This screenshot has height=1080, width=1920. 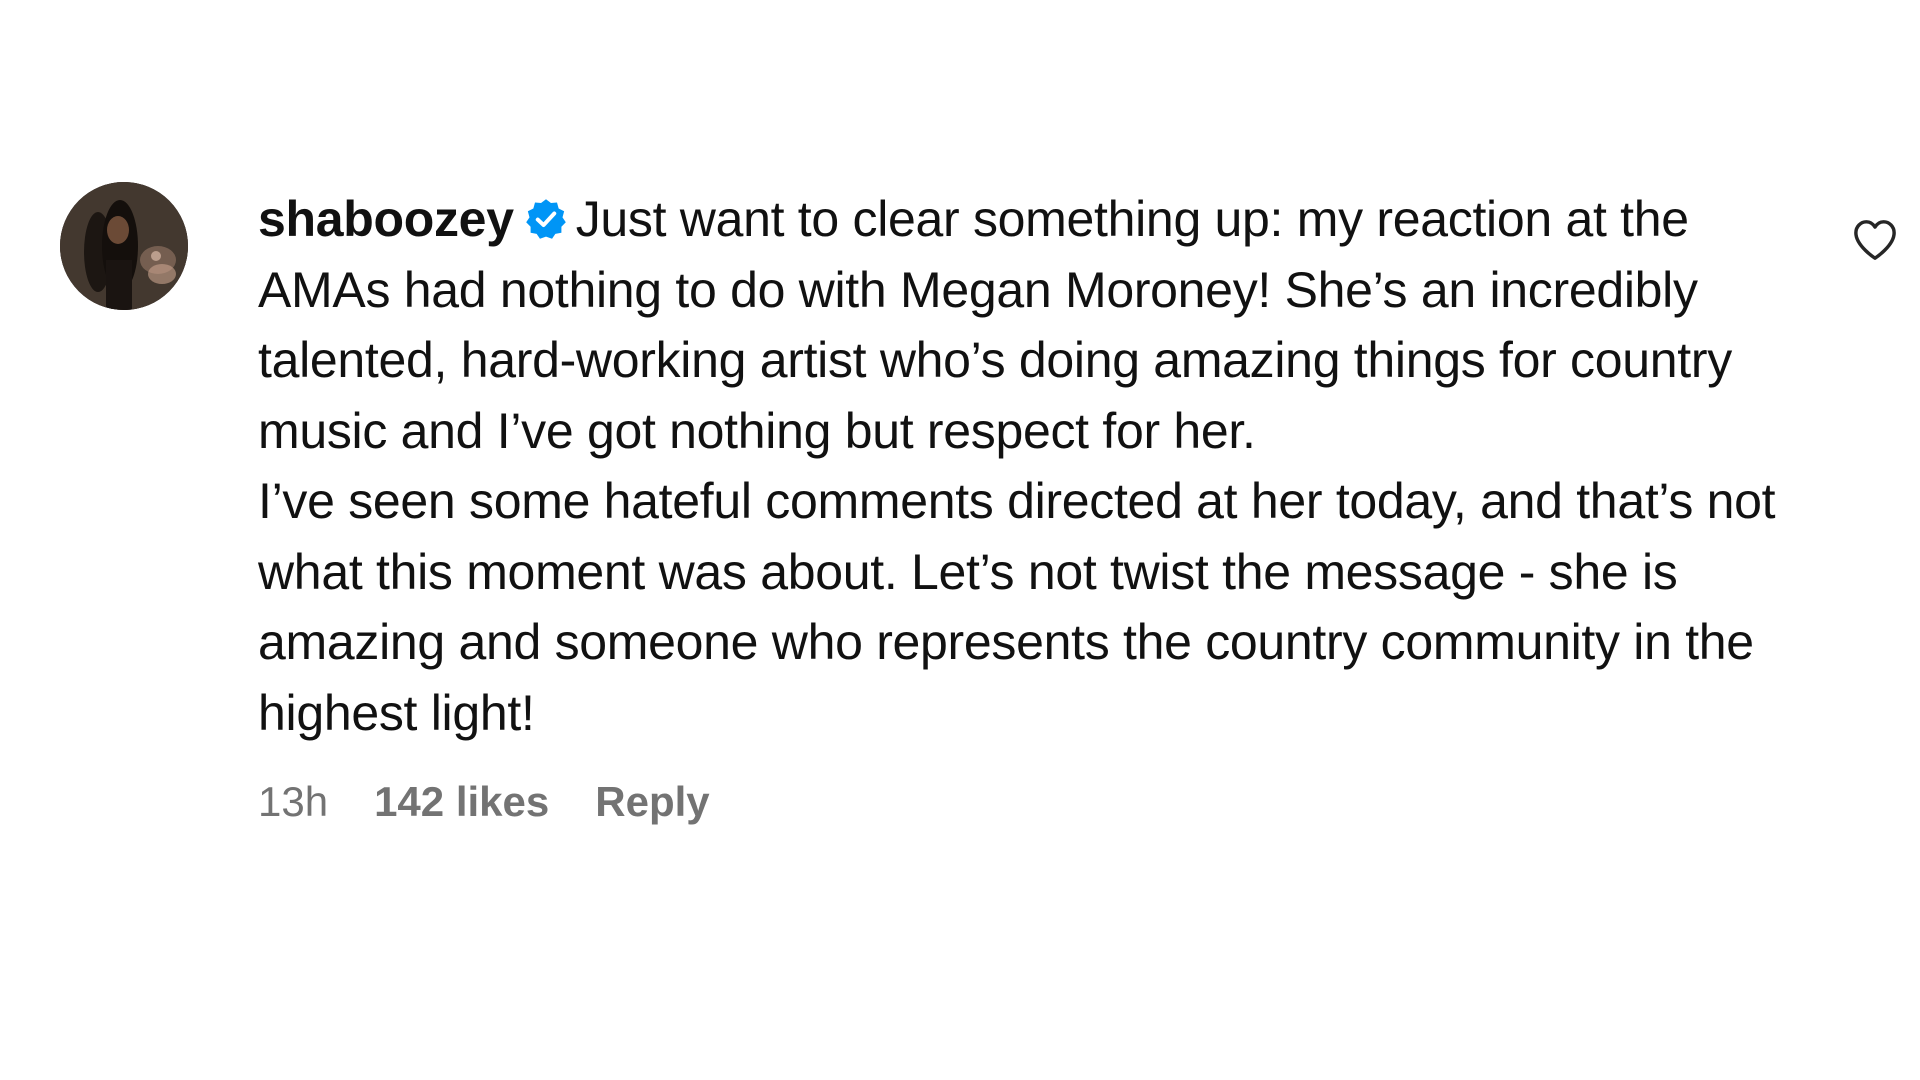 I want to click on heart-outline-icon, so click(x=1875, y=240).